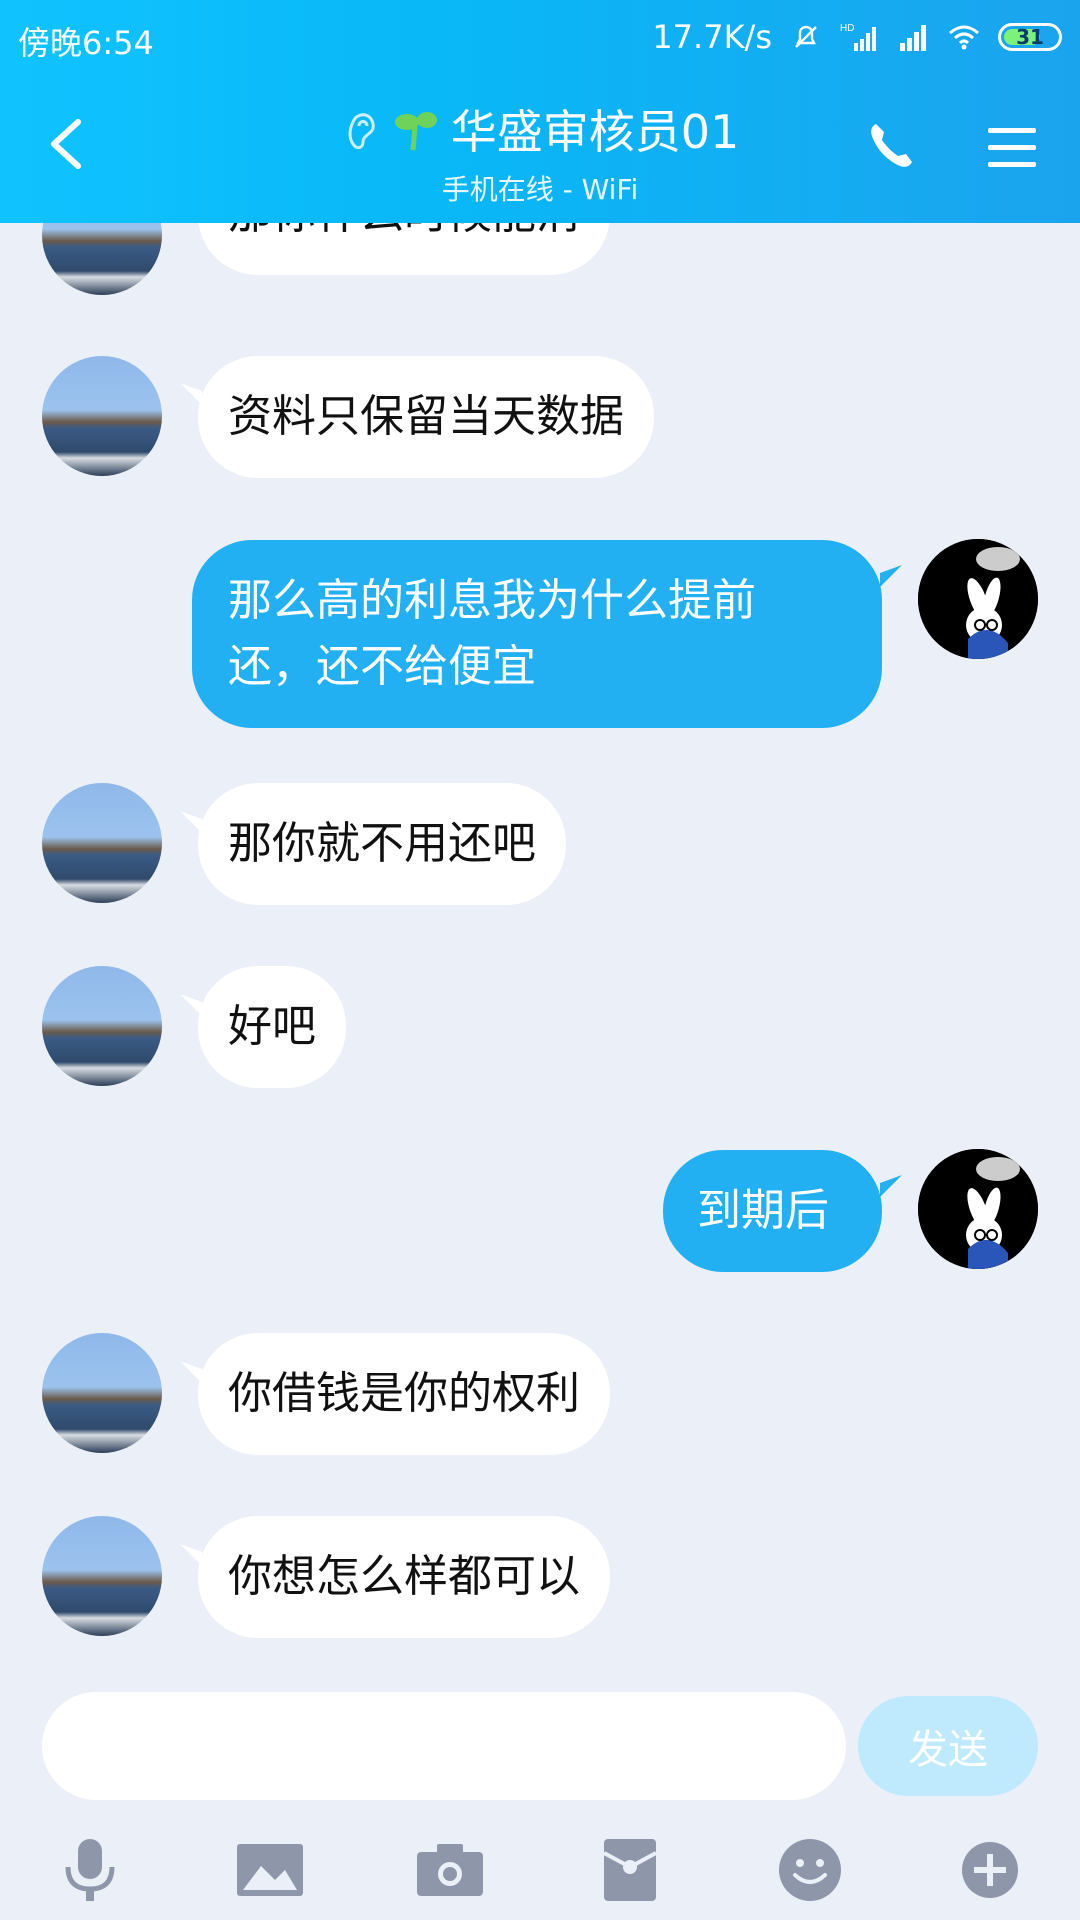 The width and height of the screenshot is (1080, 1920). I want to click on wifi-icon, so click(964, 37).